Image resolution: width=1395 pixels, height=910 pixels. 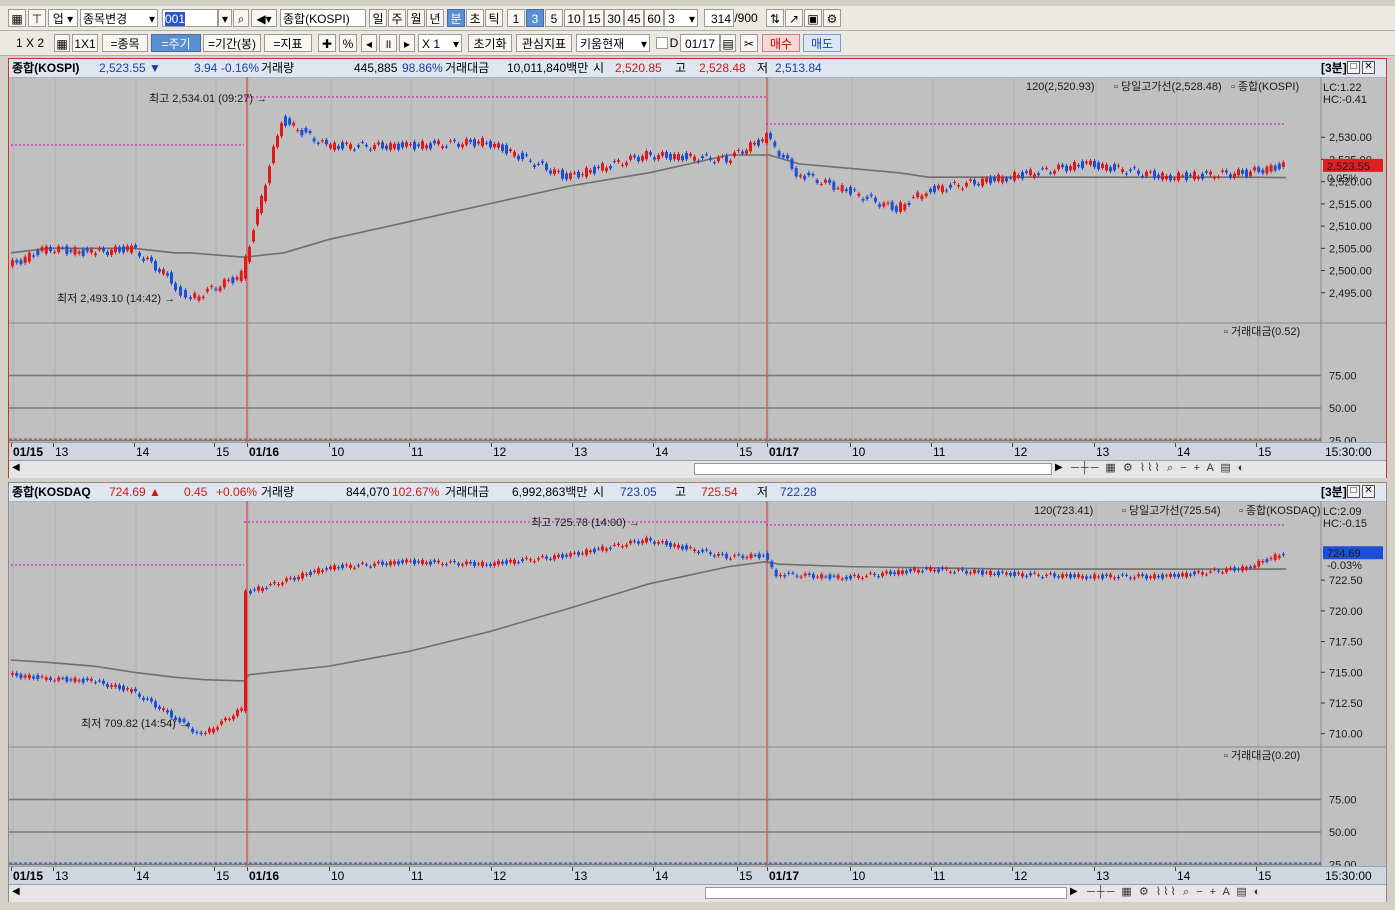 What do you see at coordinates (574, 18) in the screenshot?
I see `interval-10: 10` at bounding box center [574, 18].